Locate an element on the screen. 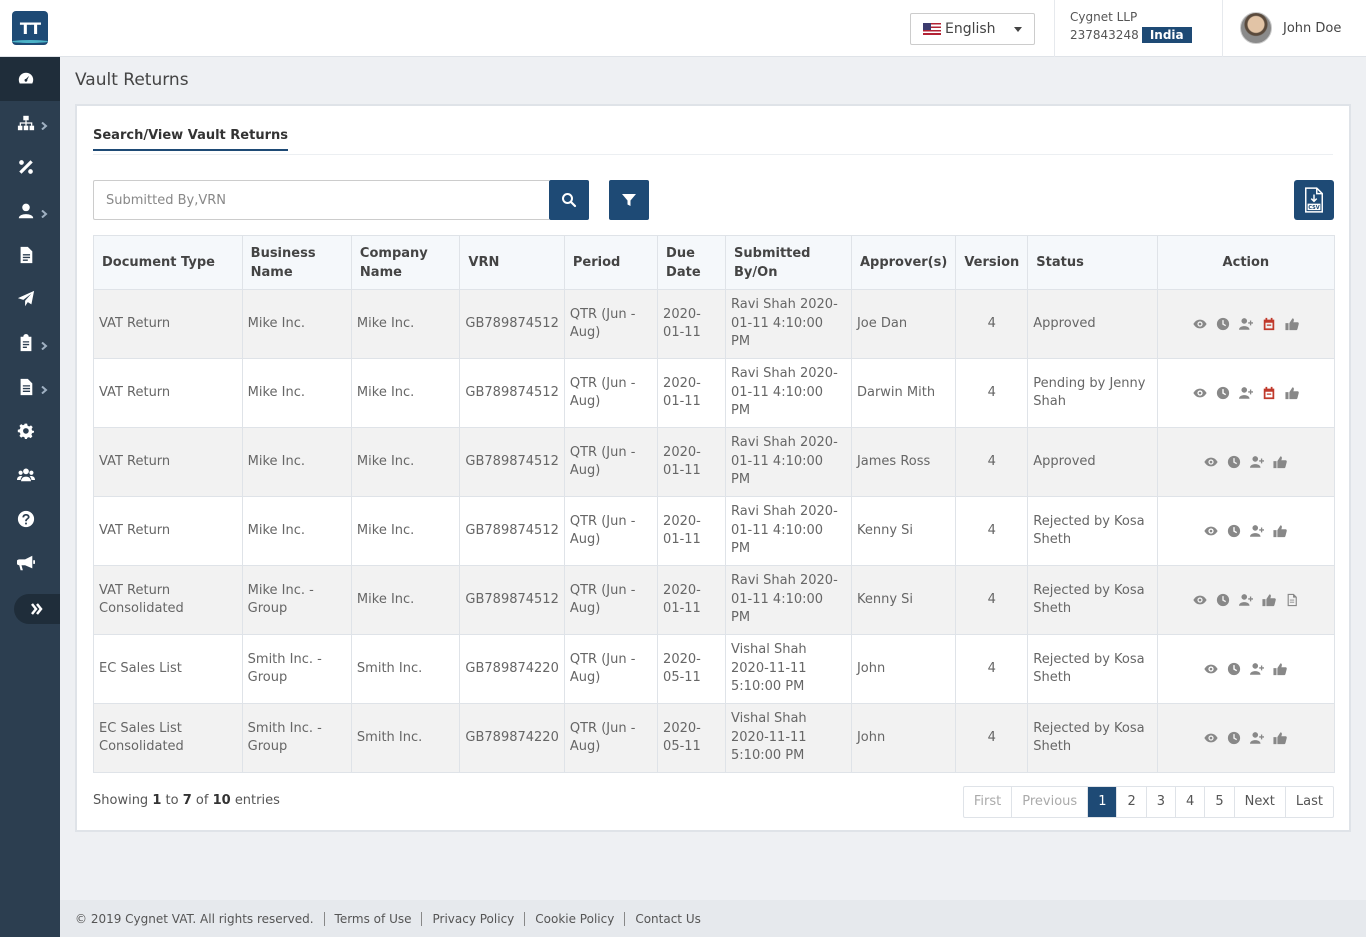 The height and width of the screenshot is (937, 1366). sidebar-item-document is located at coordinates (30, 255).